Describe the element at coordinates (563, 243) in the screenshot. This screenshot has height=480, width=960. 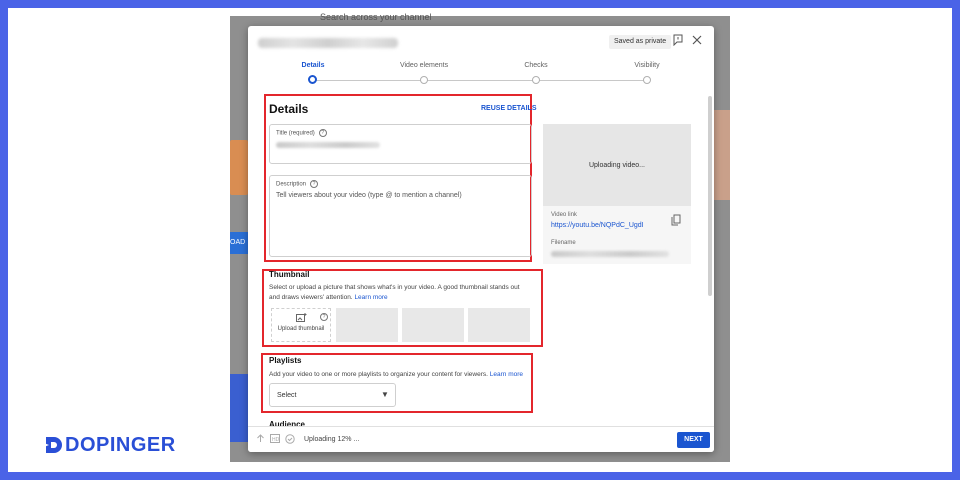
I see `filename-label: Filename` at that location.